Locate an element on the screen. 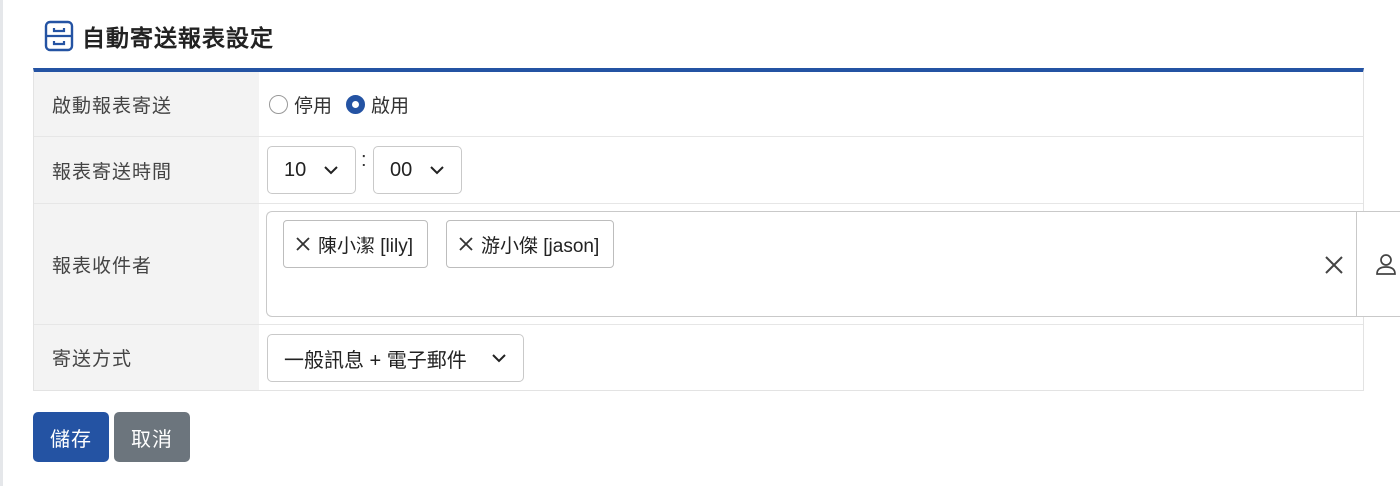  recipient-tag: 游小傑 [jason] is located at coordinates (530, 244).